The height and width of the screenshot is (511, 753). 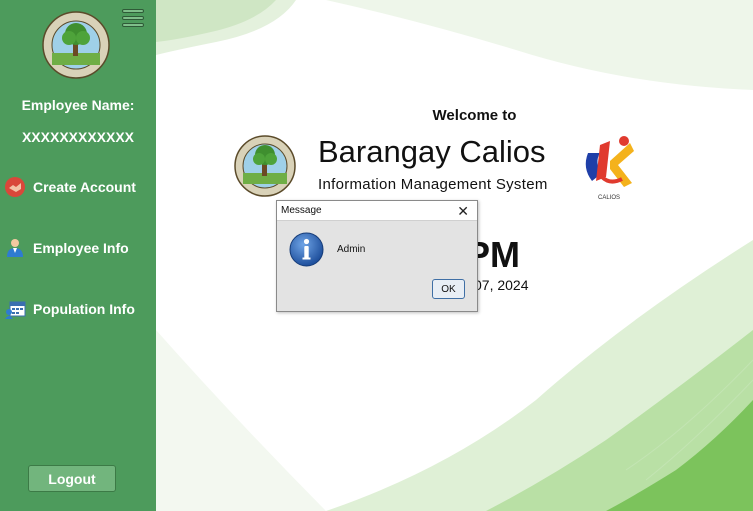 What do you see at coordinates (265, 166) in the screenshot?
I see `barangay-seal-logo-main` at bounding box center [265, 166].